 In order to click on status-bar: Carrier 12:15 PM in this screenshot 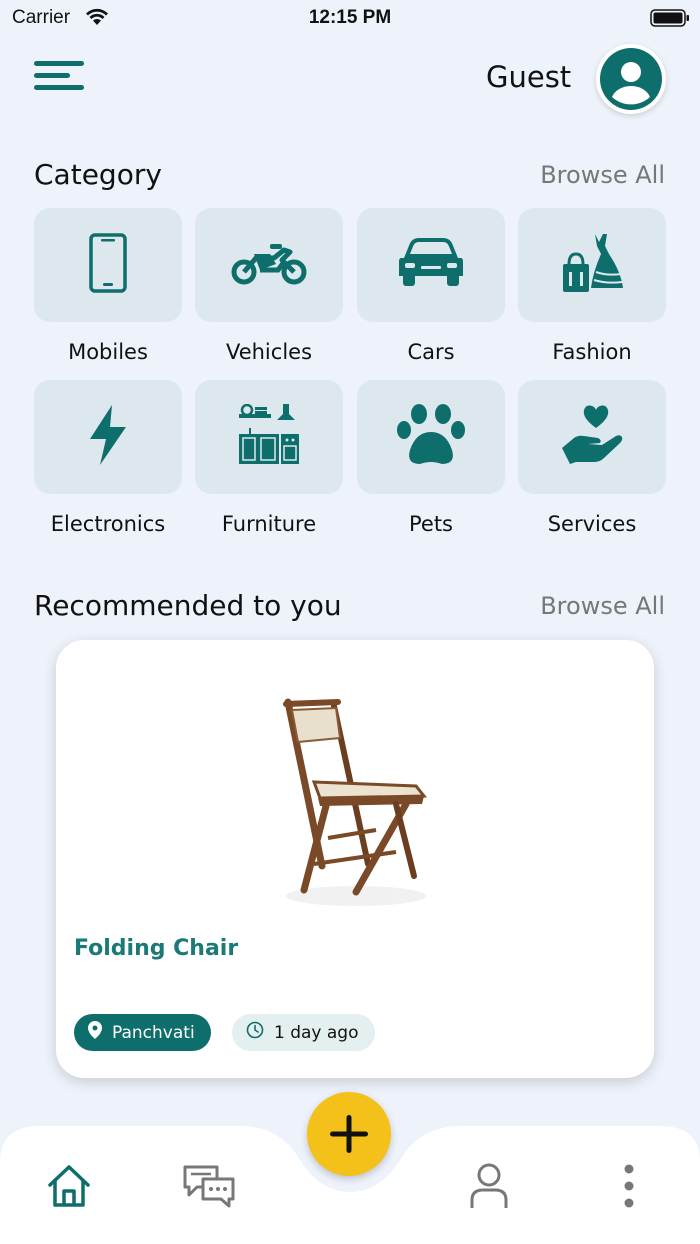, I will do `click(350, 18)`.